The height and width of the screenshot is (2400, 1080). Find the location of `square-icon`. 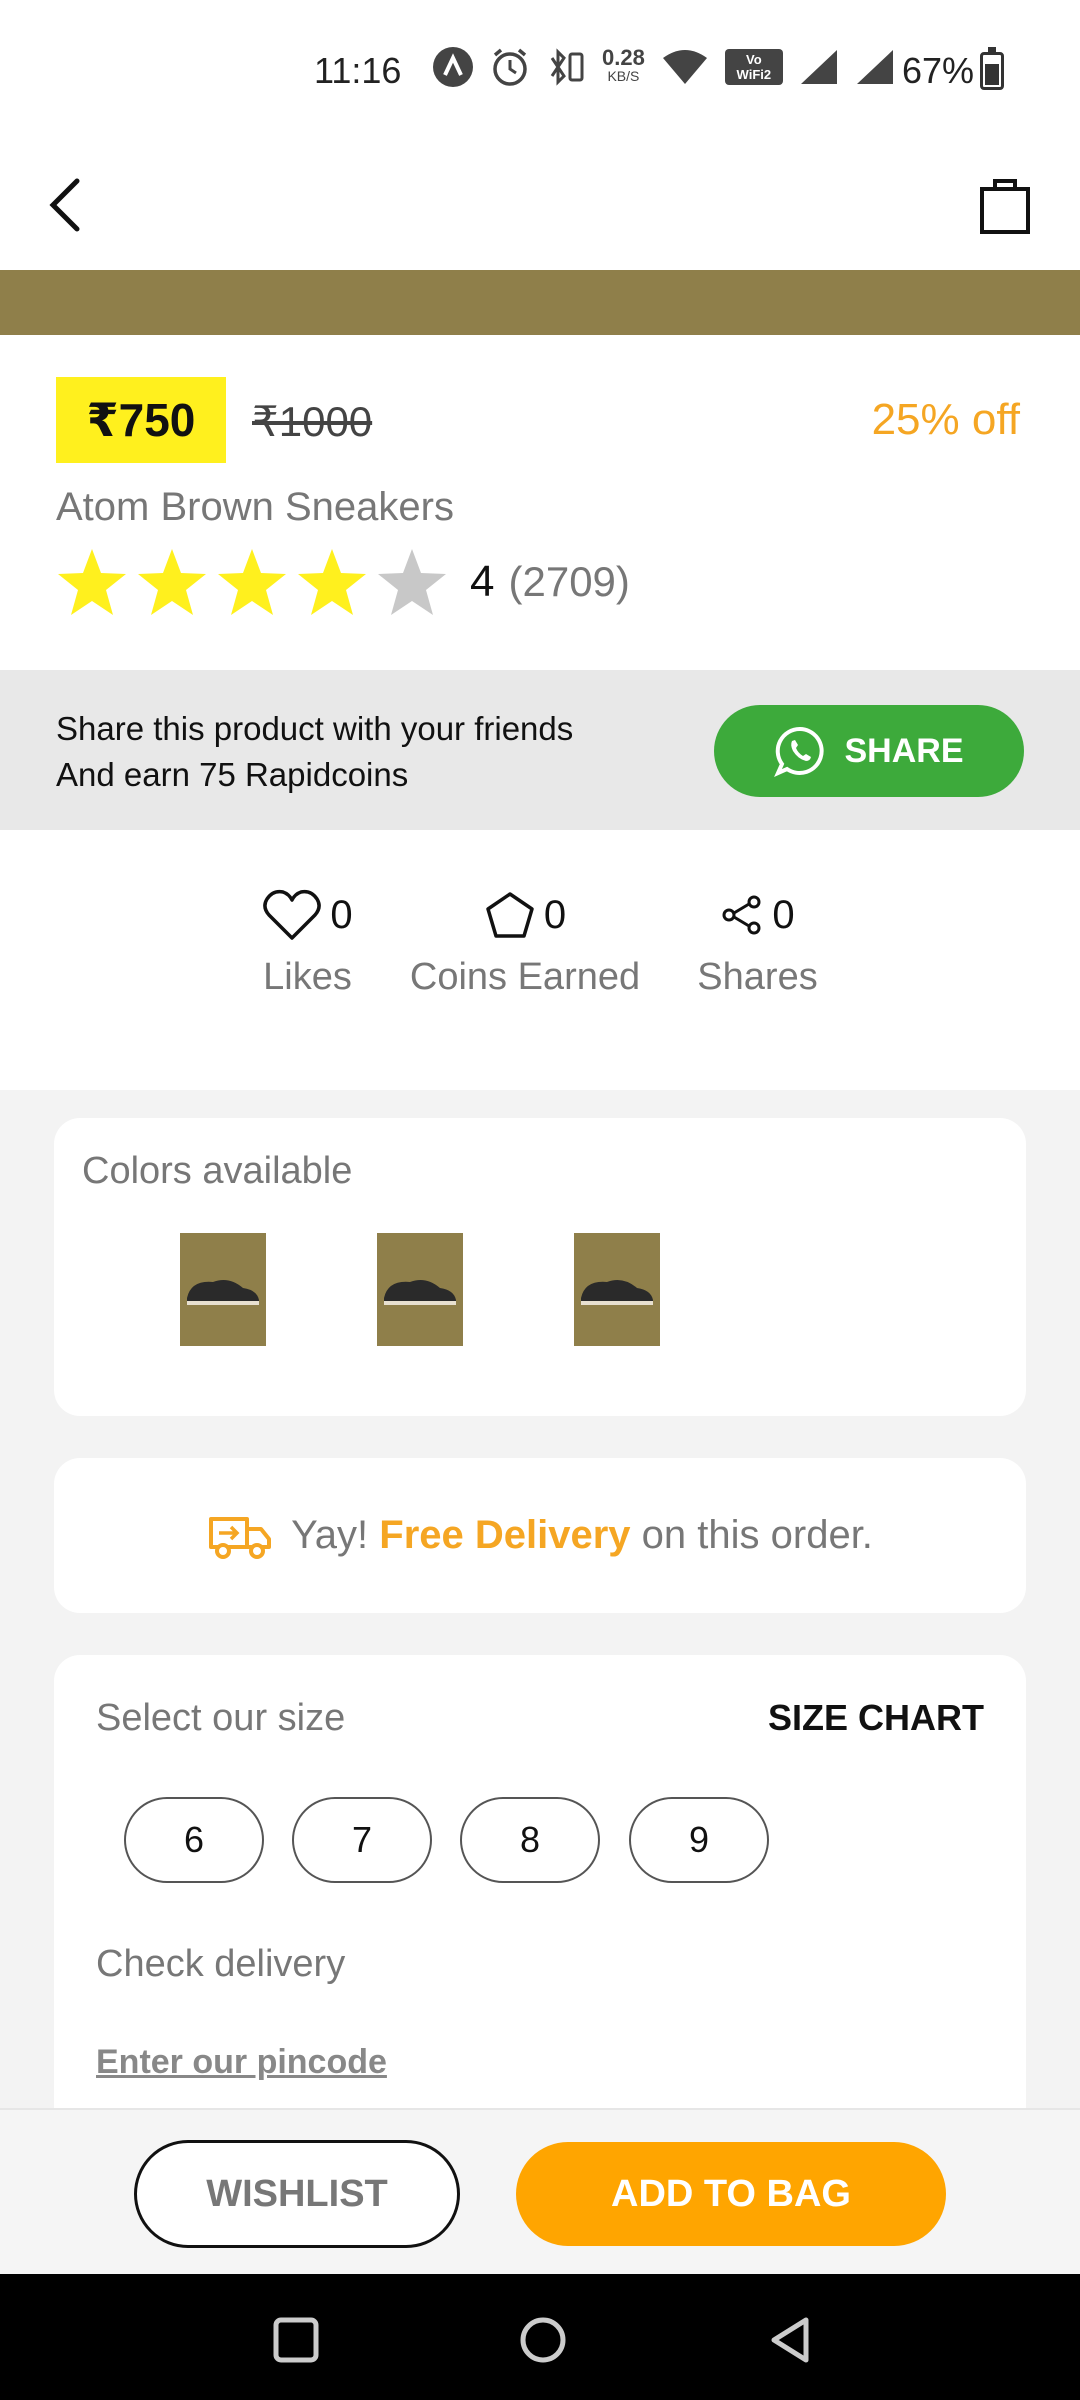

square-icon is located at coordinates (296, 2340).